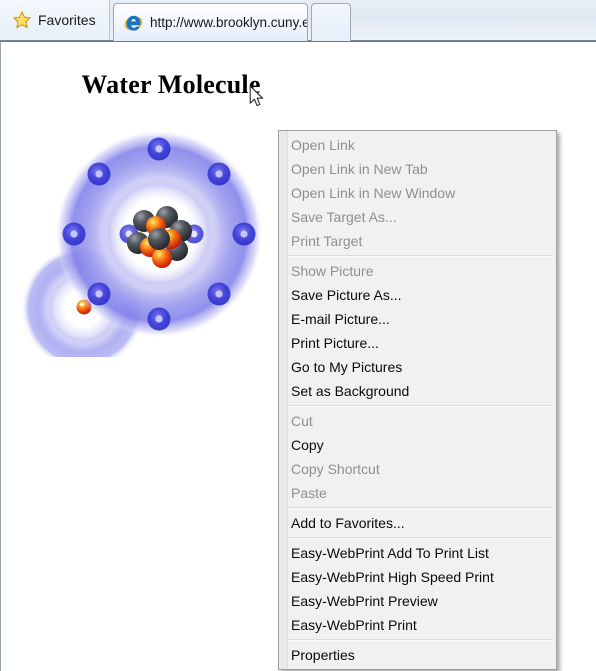 The height and width of the screenshot is (671, 596). I want to click on star-icon, so click(22, 20).